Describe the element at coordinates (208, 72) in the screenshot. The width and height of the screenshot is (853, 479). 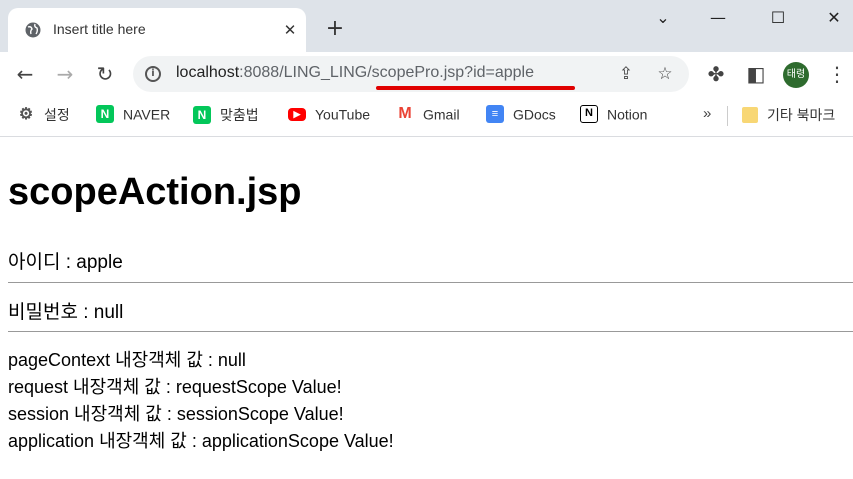
I see `url-host: localhost` at that location.